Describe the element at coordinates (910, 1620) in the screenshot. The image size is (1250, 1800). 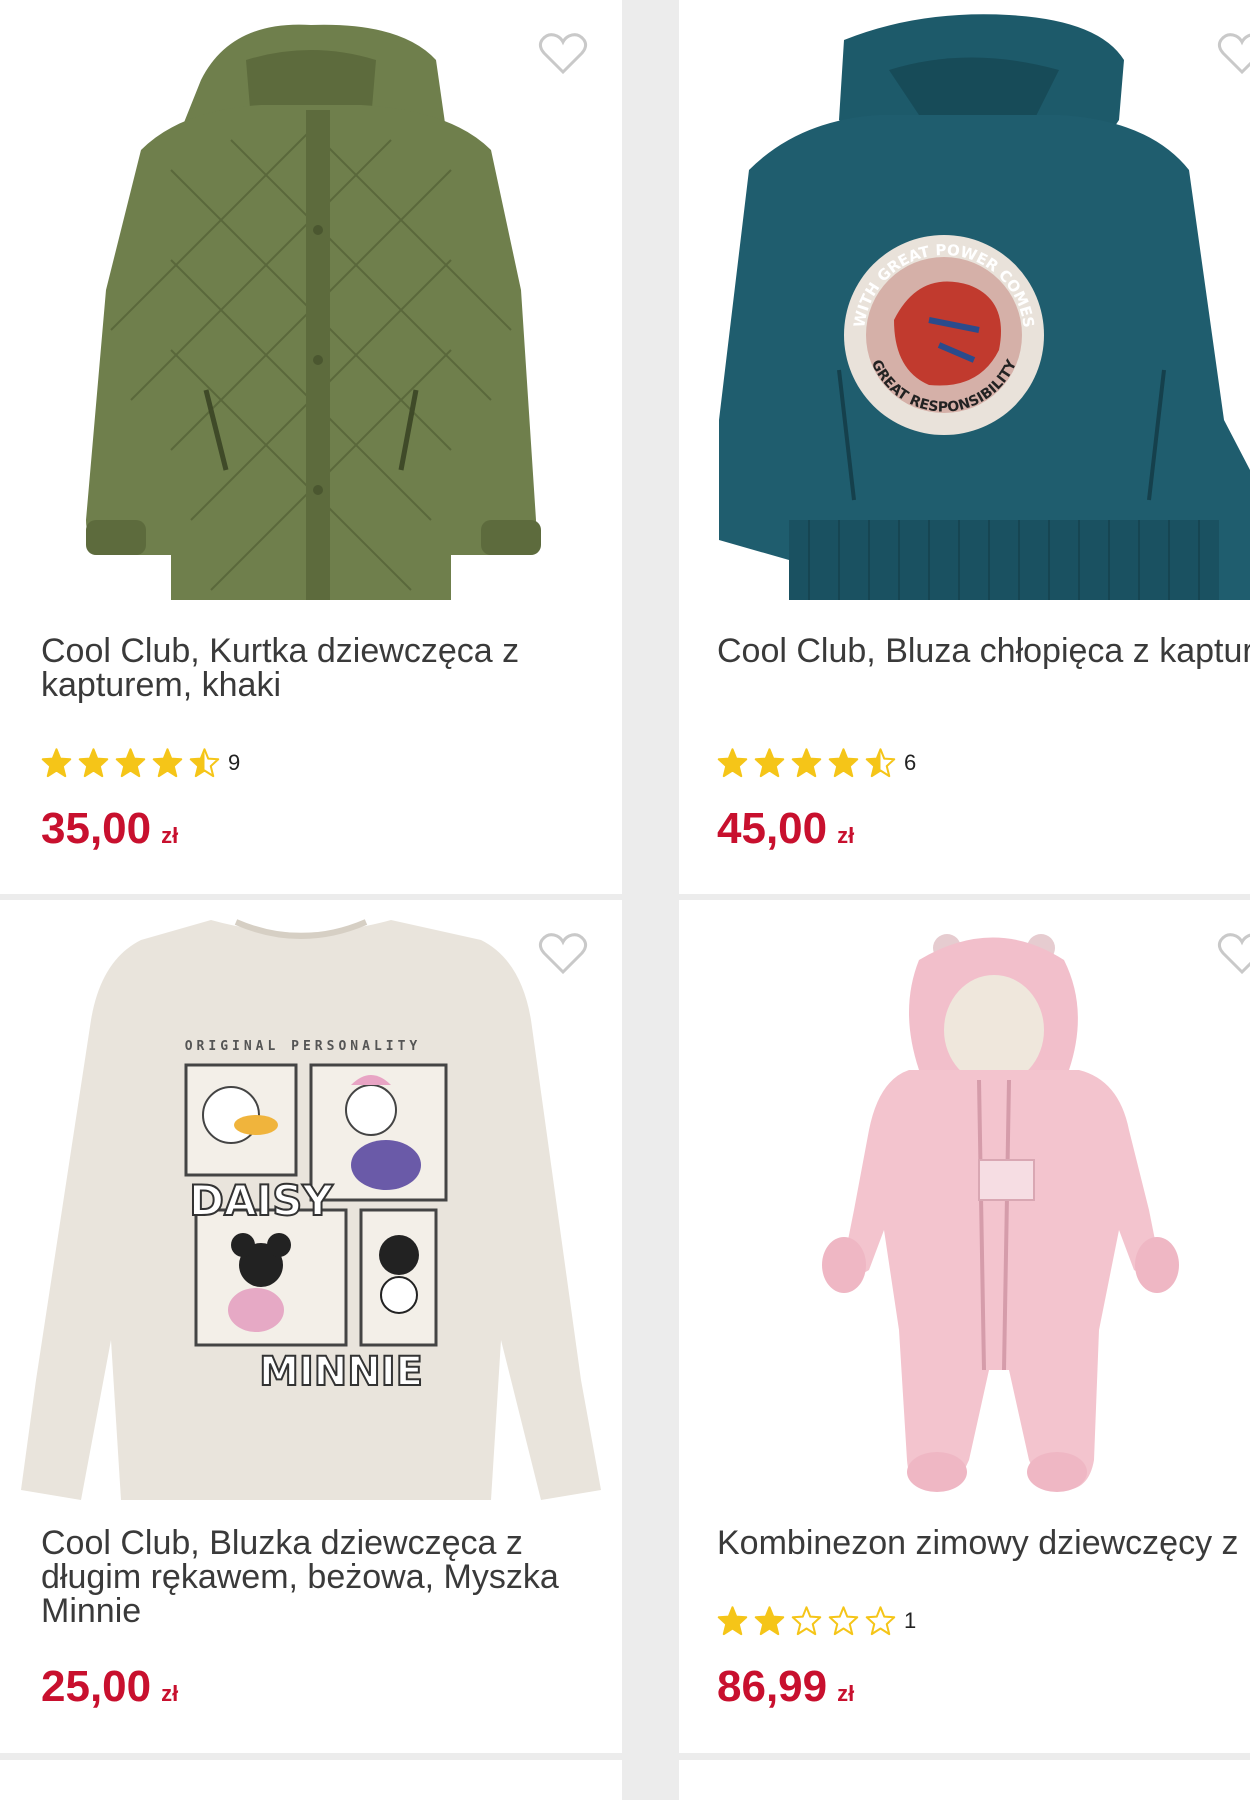
I see `rating-count: 1` at that location.